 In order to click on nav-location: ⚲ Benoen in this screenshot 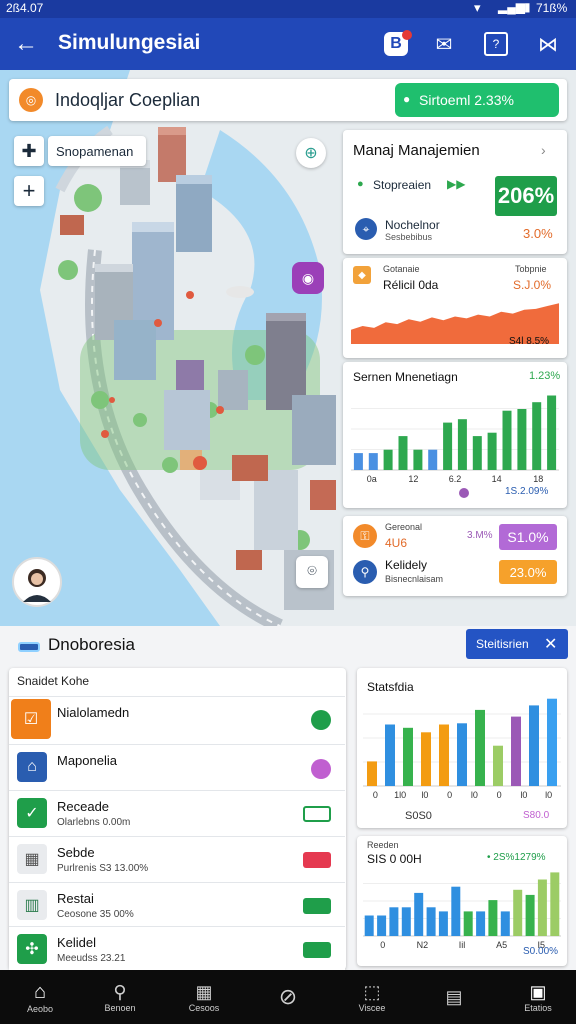, I will do `click(120, 997)`.